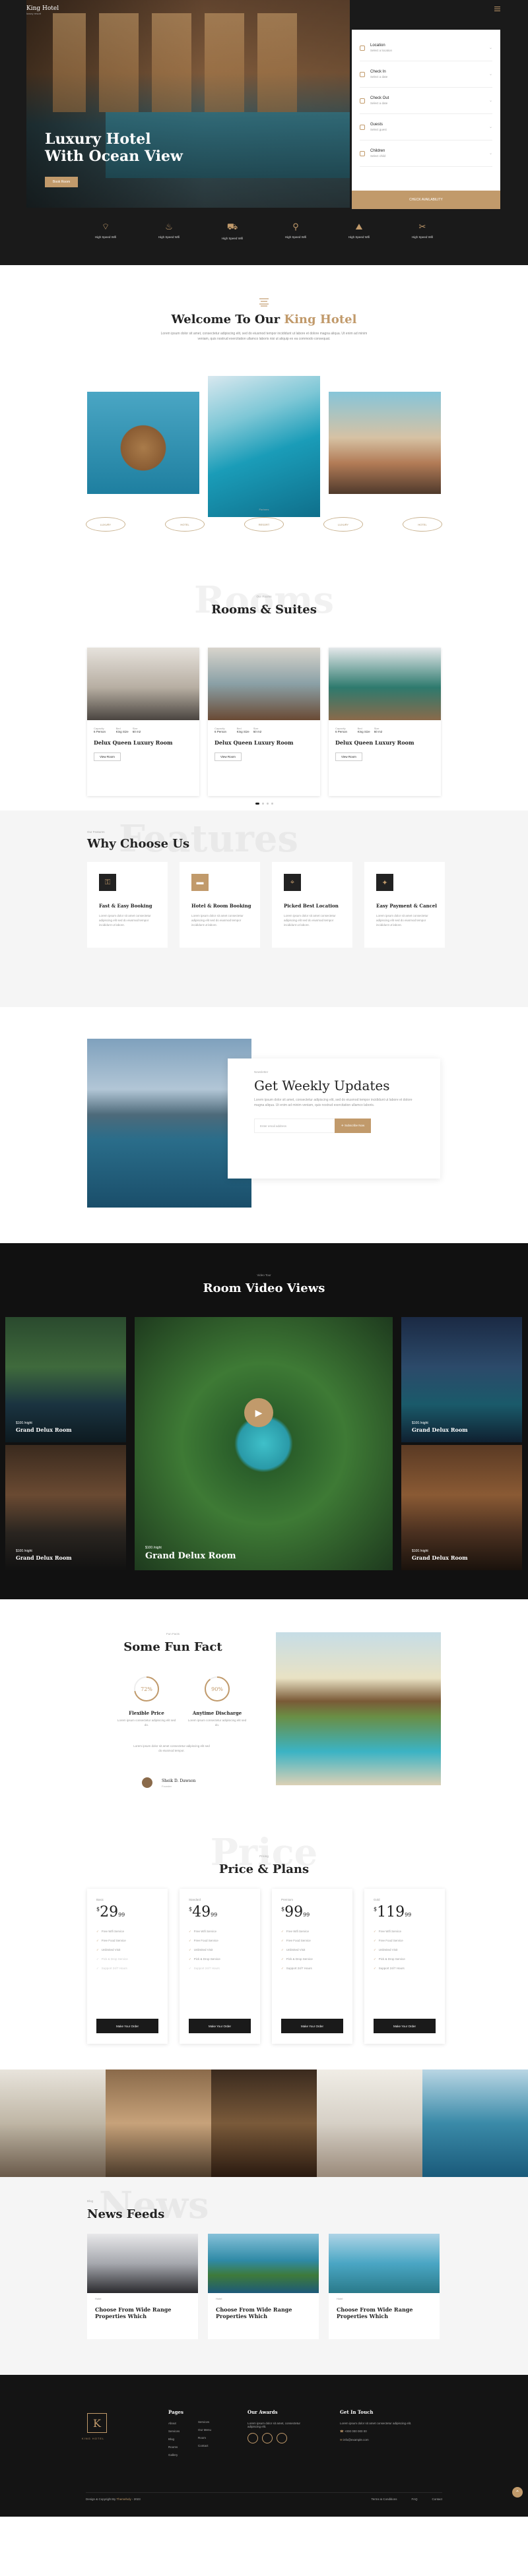  I want to click on site-logo: King Hotel luxury resort, so click(42, 10).